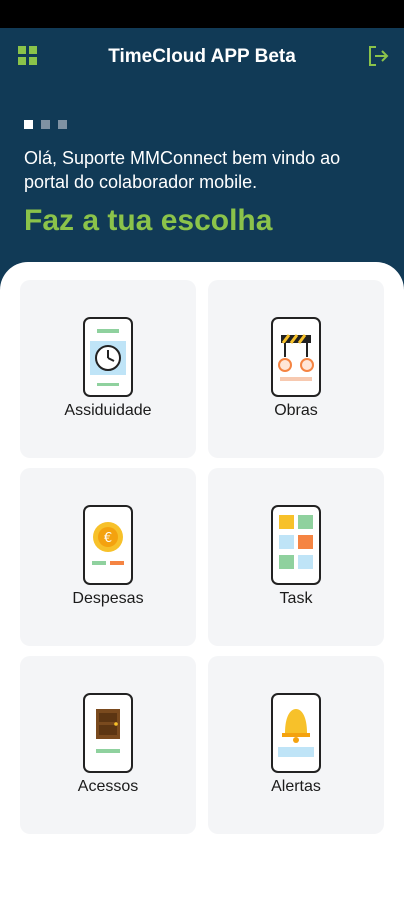 The width and height of the screenshot is (404, 900). What do you see at coordinates (296, 786) in the screenshot?
I see `tile-label: Alertas` at bounding box center [296, 786].